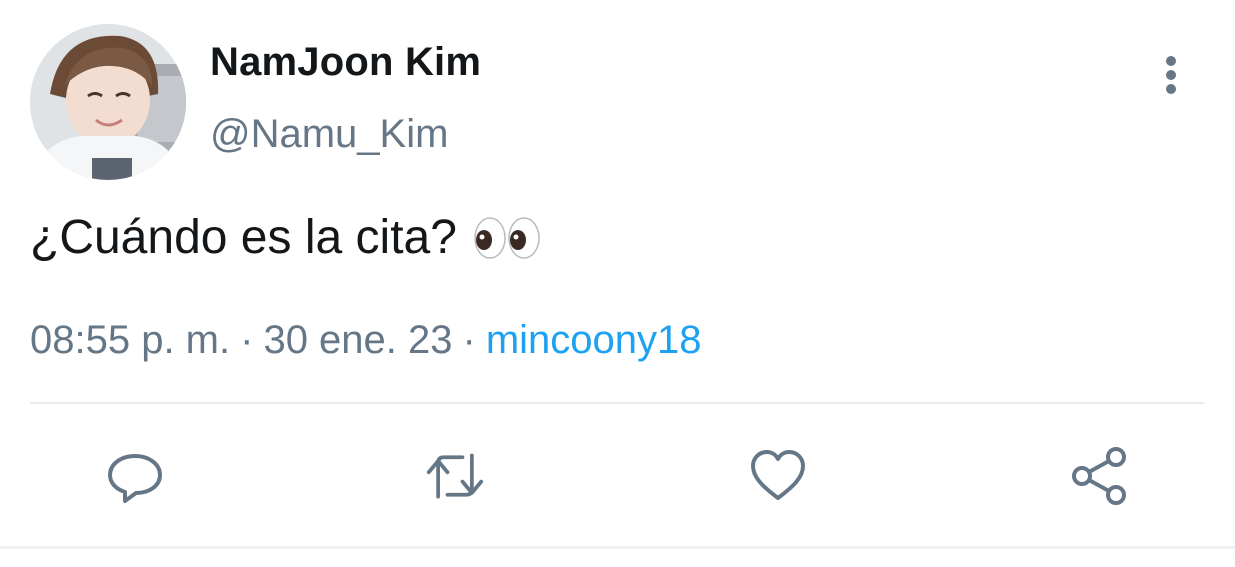 The height and width of the screenshot is (567, 1235). What do you see at coordinates (507, 237) in the screenshot?
I see `eyes-emoji-icon` at bounding box center [507, 237].